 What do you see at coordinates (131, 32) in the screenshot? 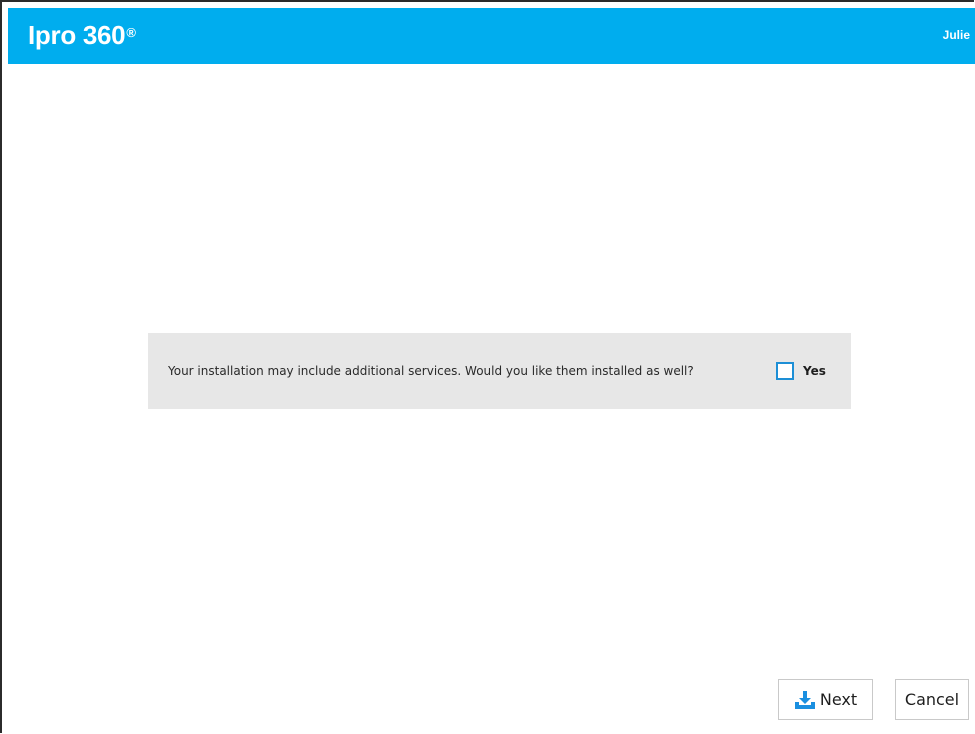
I see `registered-mark: ®` at bounding box center [131, 32].